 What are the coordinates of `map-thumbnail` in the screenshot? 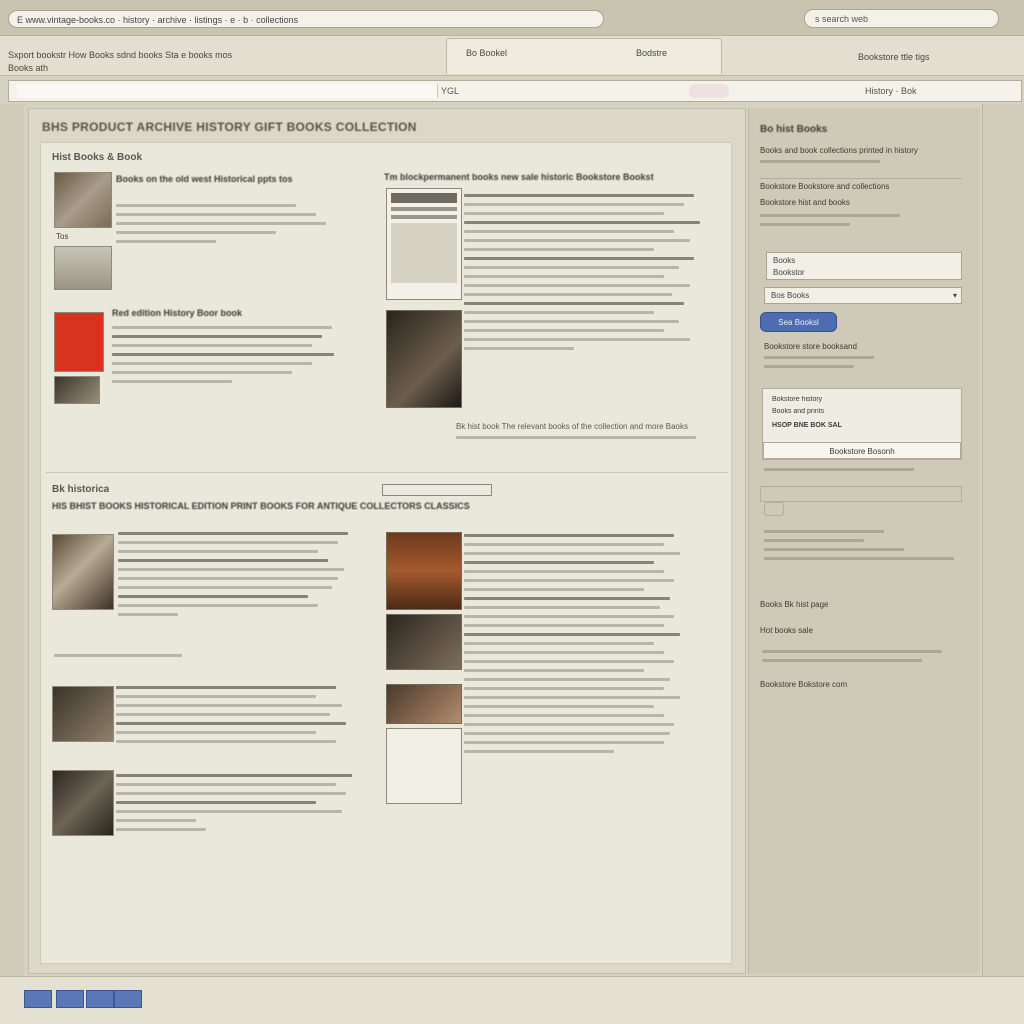 It's located at (83, 268).